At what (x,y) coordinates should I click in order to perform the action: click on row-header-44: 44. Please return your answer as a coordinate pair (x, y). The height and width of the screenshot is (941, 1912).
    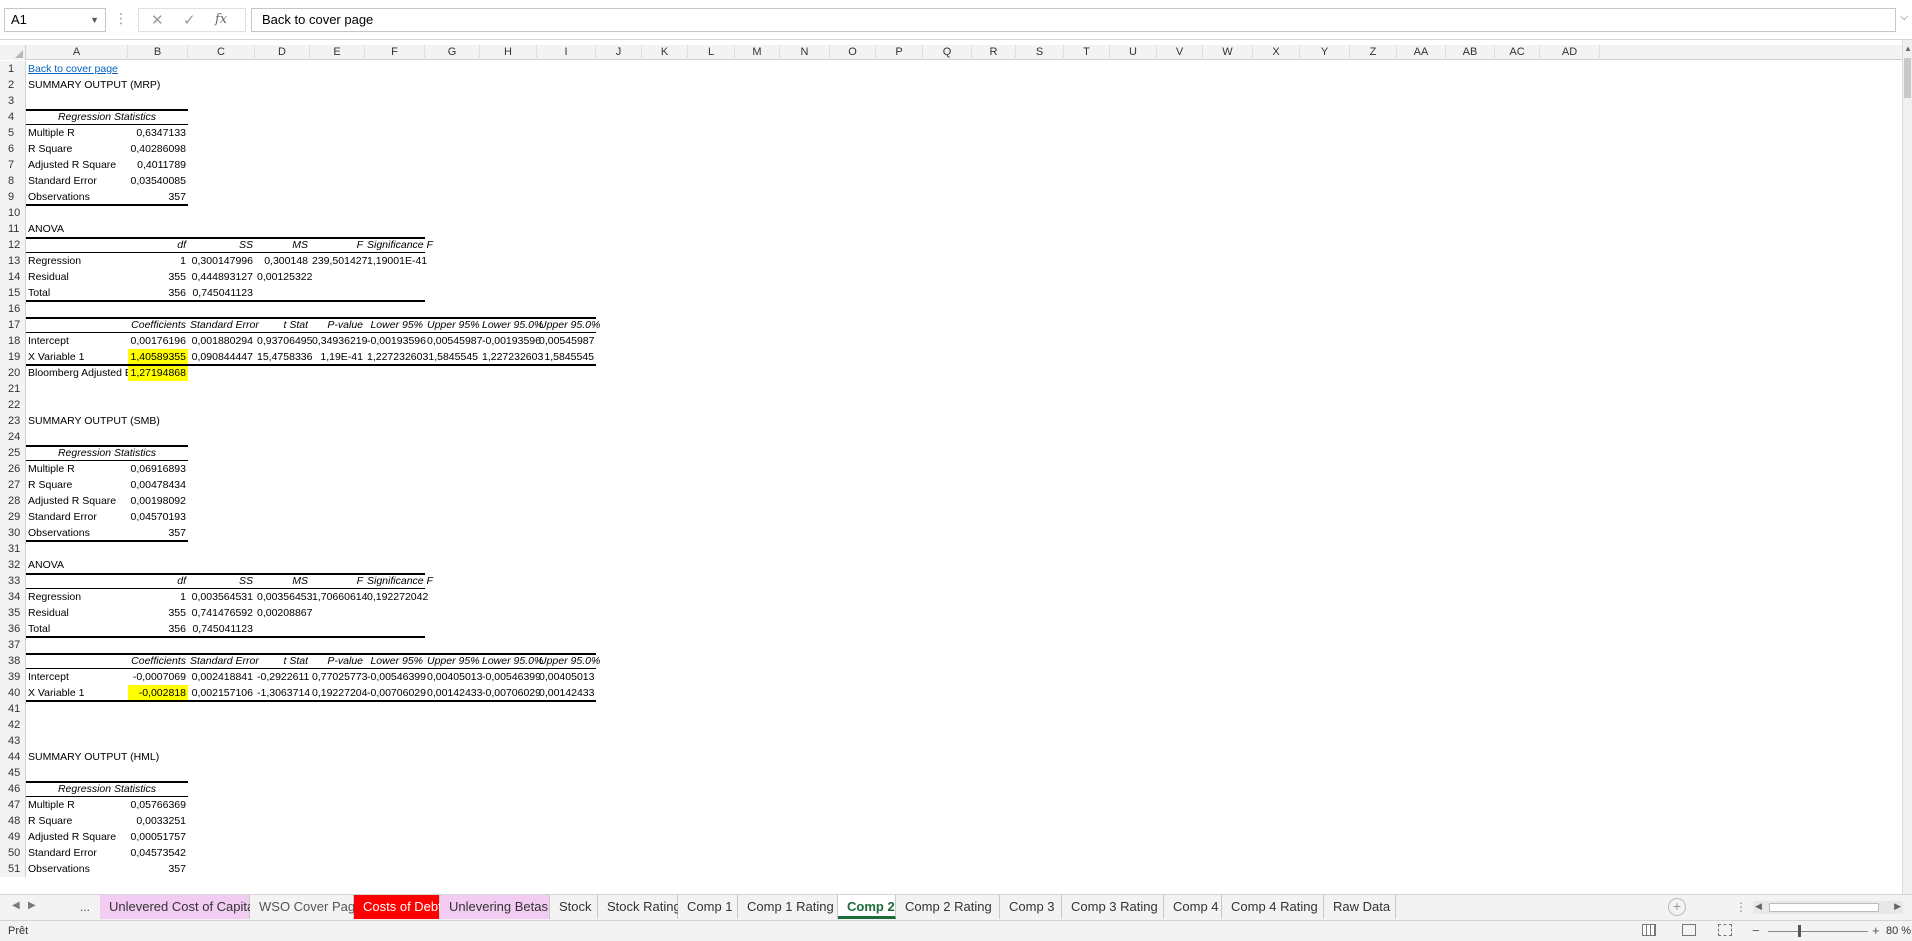
    Looking at the image, I should click on (13, 757).